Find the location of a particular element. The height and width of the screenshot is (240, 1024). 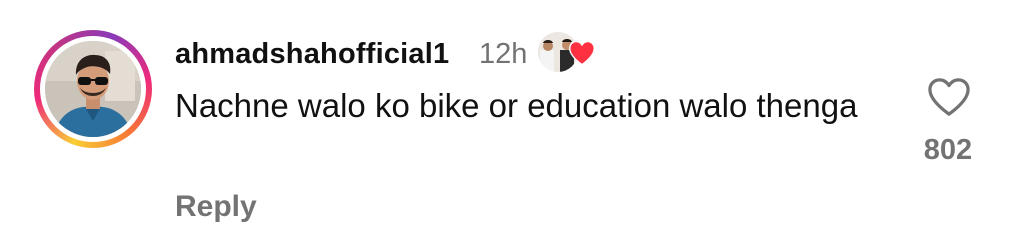

reply-button: Reply is located at coordinates (216, 207).